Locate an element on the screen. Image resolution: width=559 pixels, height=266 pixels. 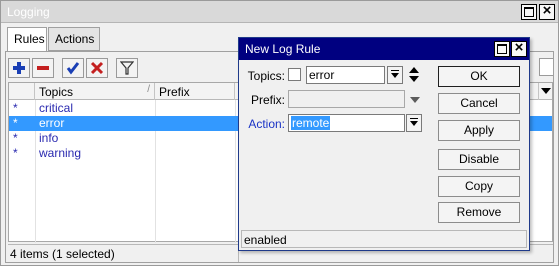
add-button is located at coordinates (19, 68).